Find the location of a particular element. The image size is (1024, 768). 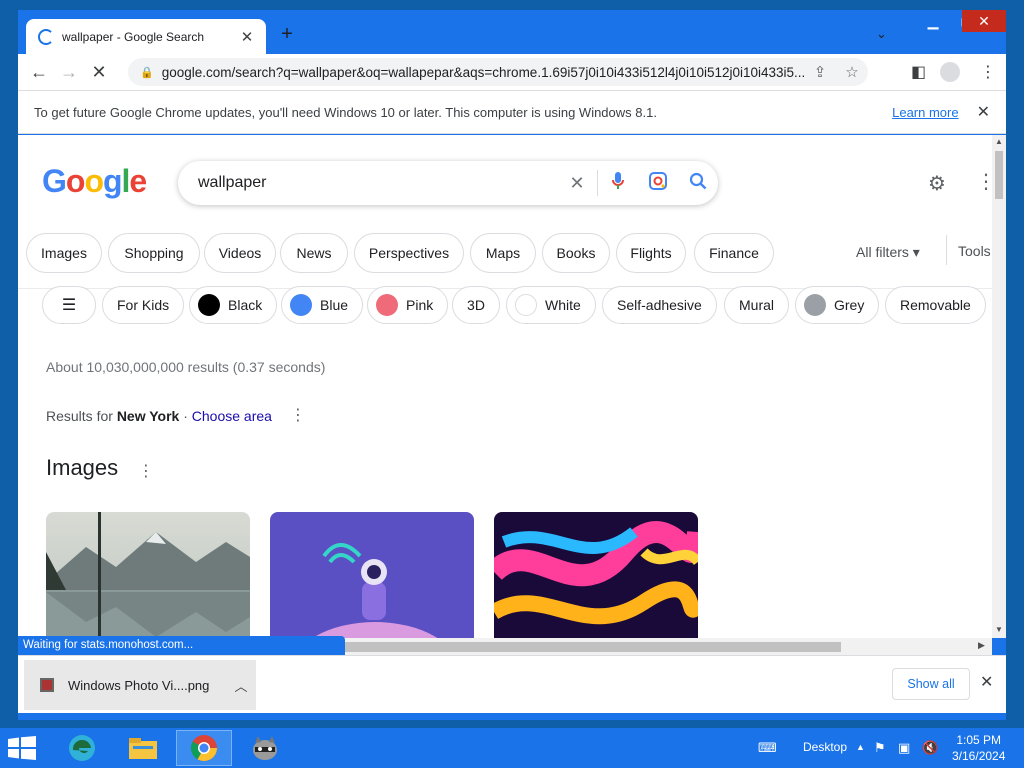

refine-chip-pink: Pink is located at coordinates (408, 305).